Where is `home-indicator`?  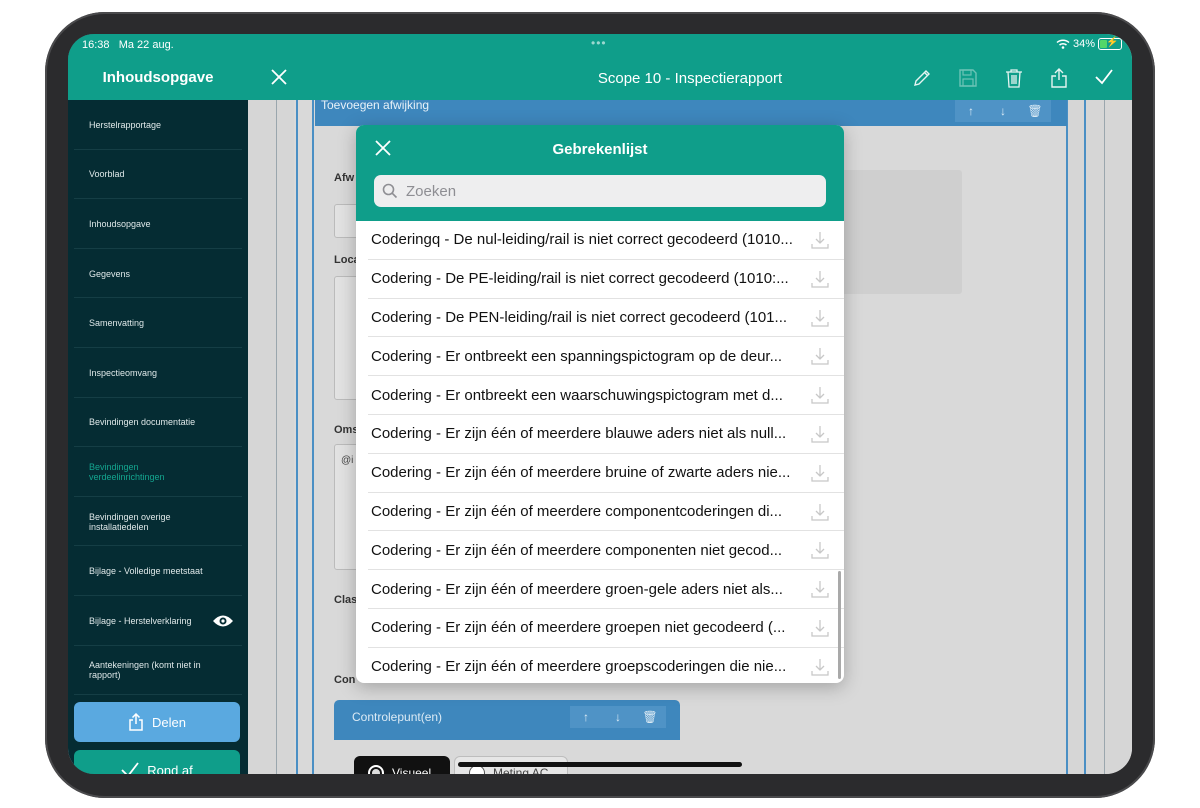
home-indicator is located at coordinates (600, 764).